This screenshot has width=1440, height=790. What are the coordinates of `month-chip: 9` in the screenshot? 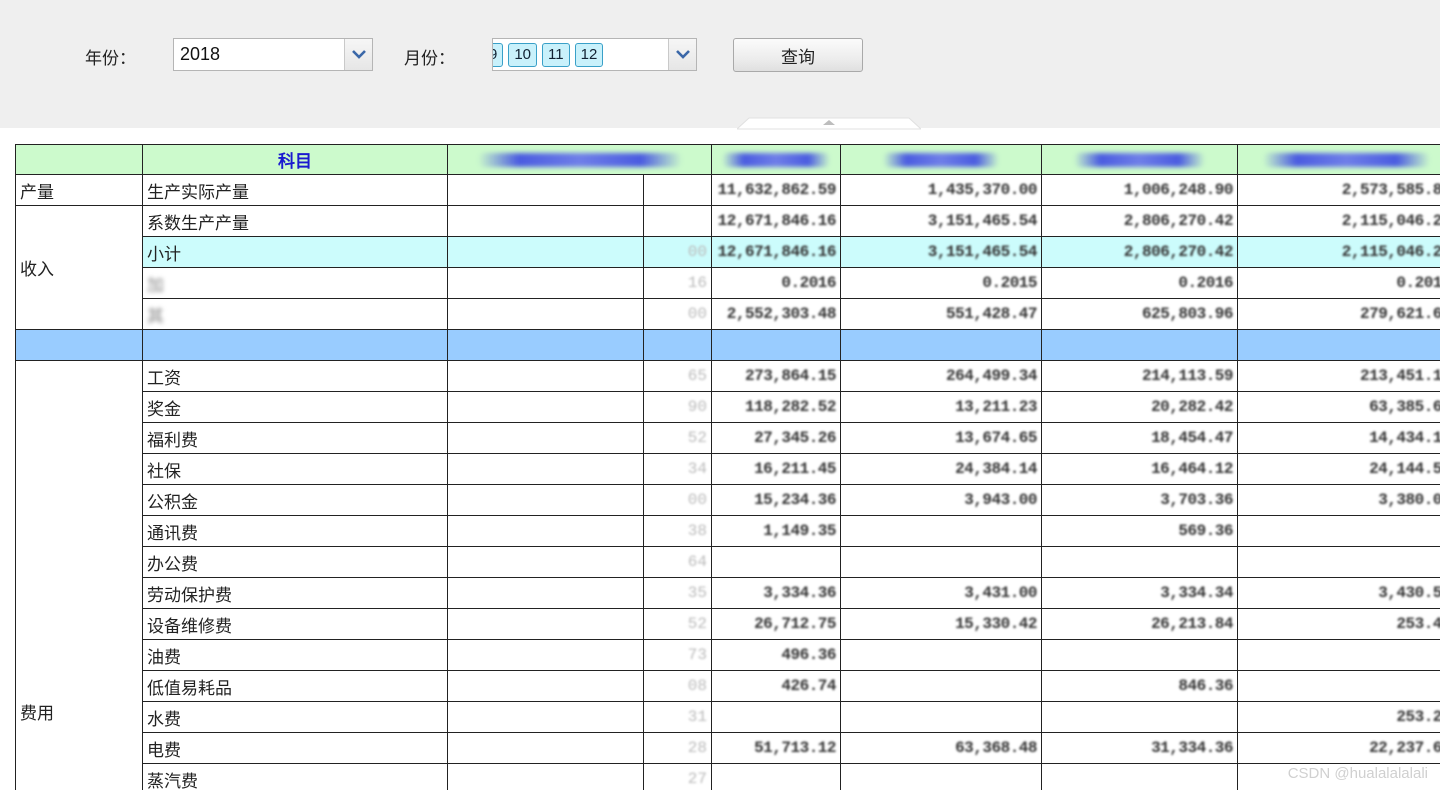 It's located at (498, 55).